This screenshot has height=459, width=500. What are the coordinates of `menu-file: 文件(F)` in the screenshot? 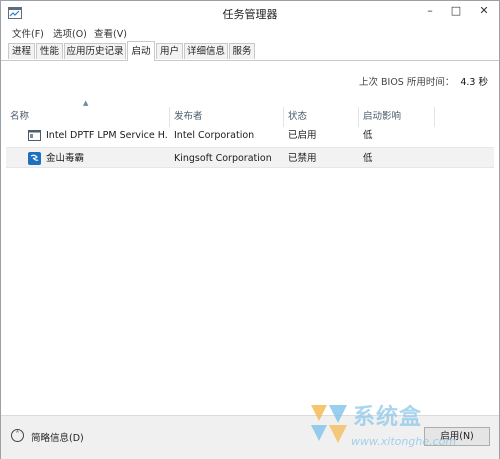 It's located at (28, 33).